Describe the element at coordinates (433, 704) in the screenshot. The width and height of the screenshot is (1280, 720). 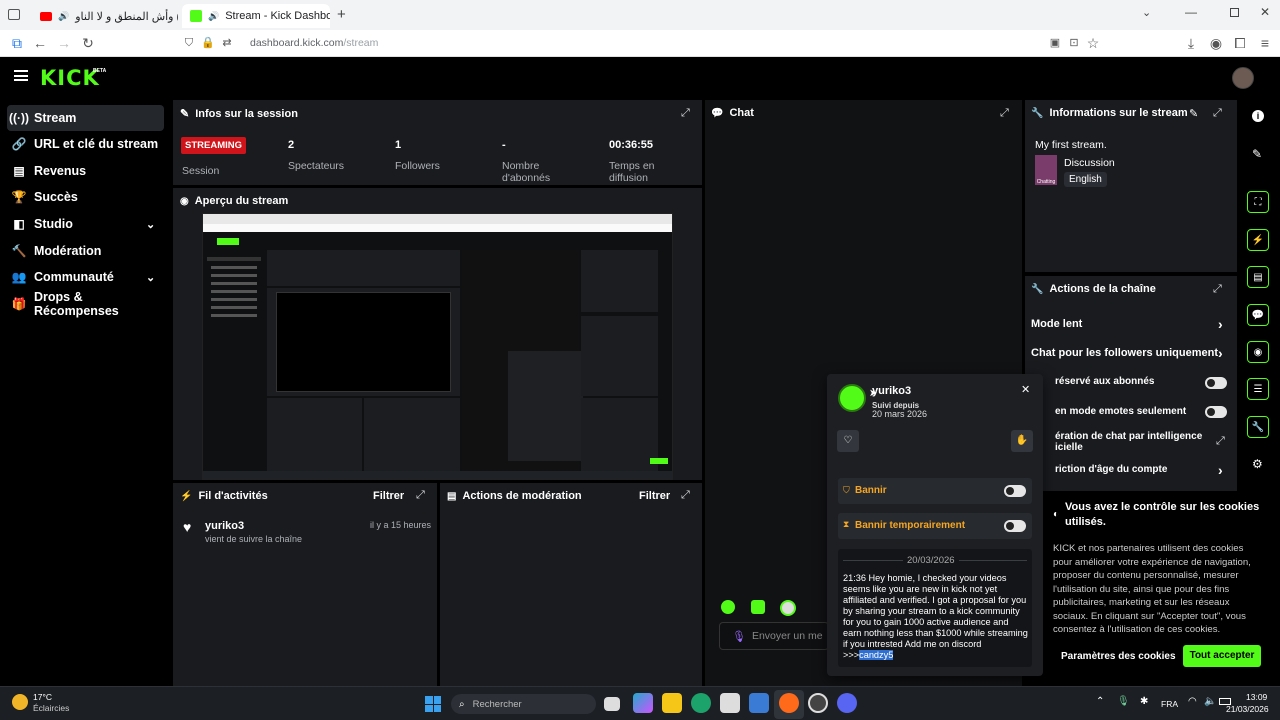
I see `windows-start-icon` at that location.